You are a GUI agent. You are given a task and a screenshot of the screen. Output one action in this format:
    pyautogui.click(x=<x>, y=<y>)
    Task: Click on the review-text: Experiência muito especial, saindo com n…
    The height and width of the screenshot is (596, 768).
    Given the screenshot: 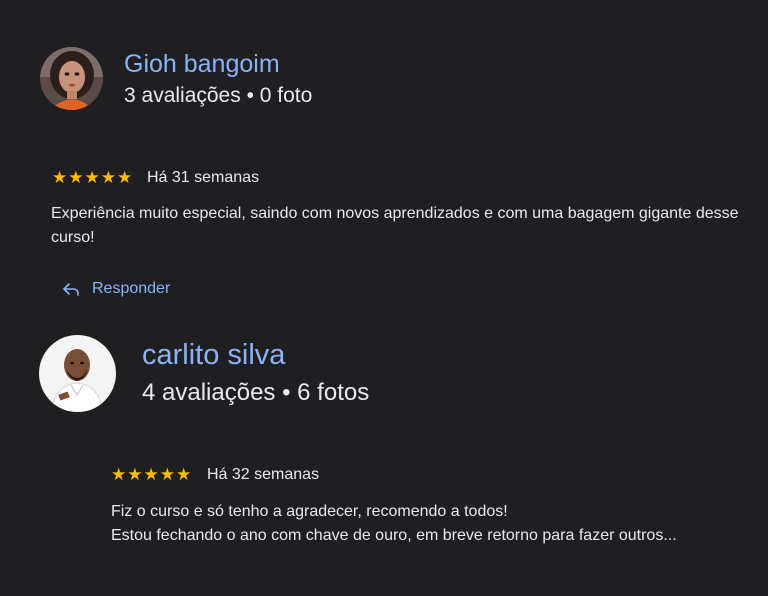 What is the action you would take?
    pyautogui.click(x=395, y=225)
    